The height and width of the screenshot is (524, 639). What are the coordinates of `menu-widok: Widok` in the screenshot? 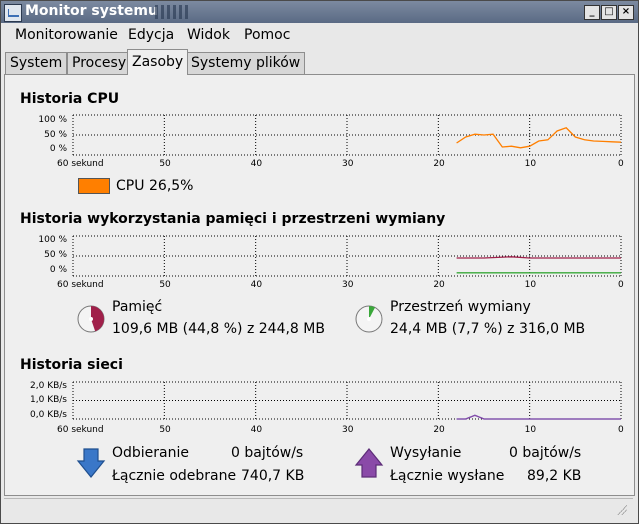 It's located at (208, 35).